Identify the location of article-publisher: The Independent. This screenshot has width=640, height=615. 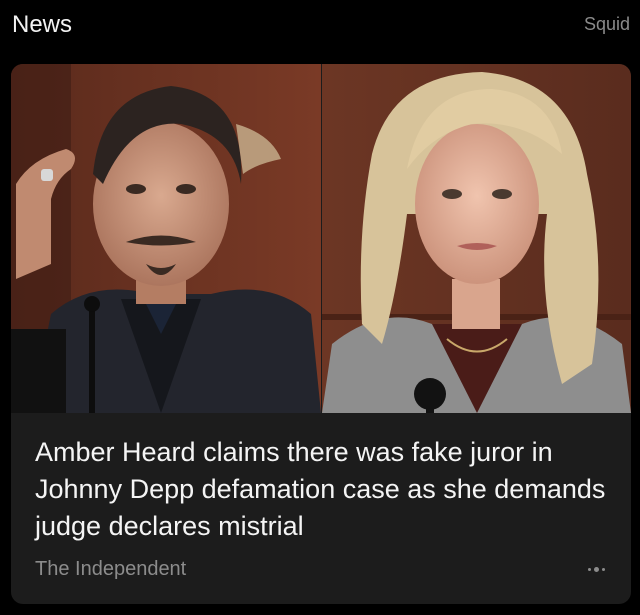
(111, 569).